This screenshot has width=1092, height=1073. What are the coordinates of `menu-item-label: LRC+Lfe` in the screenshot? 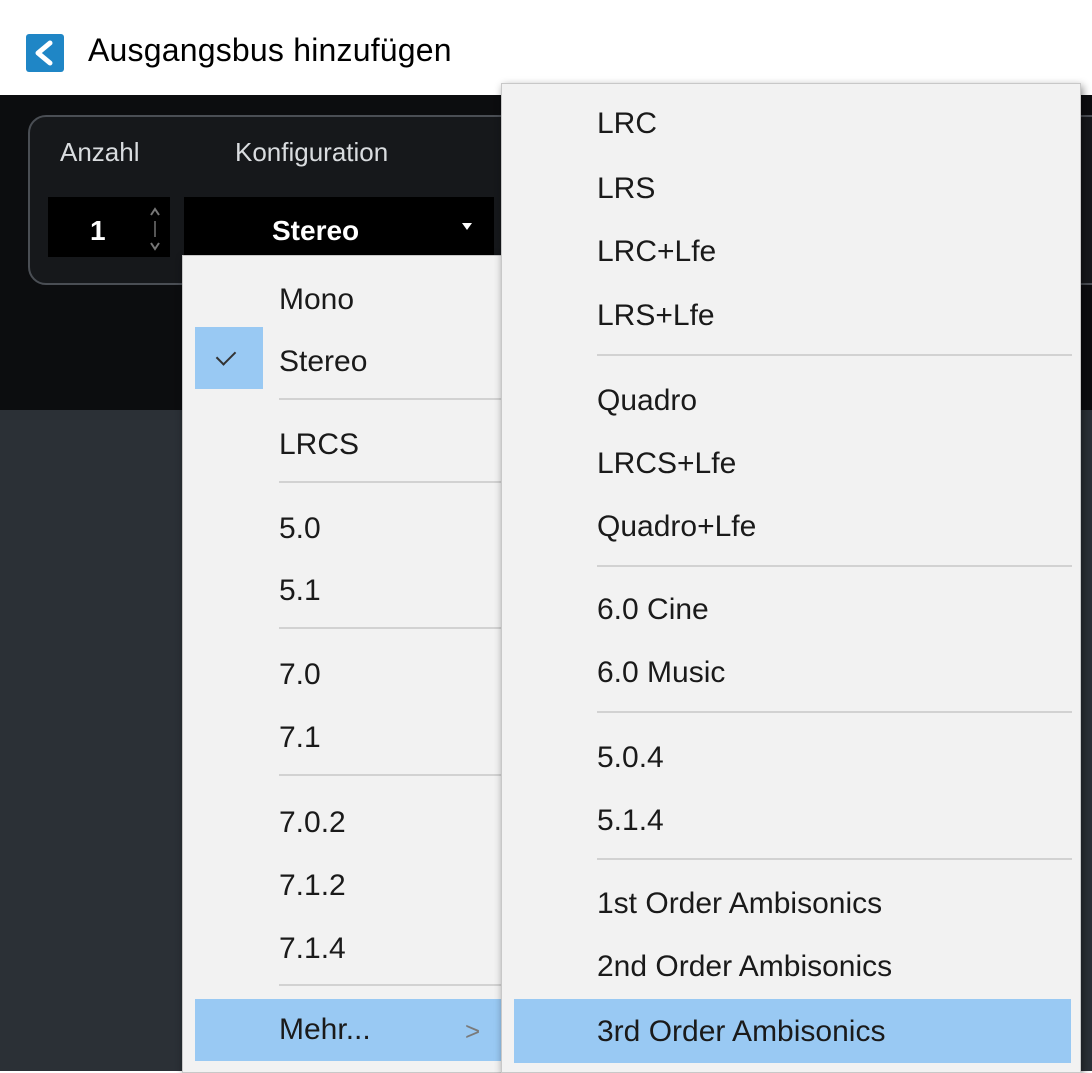 It's located at (657, 251).